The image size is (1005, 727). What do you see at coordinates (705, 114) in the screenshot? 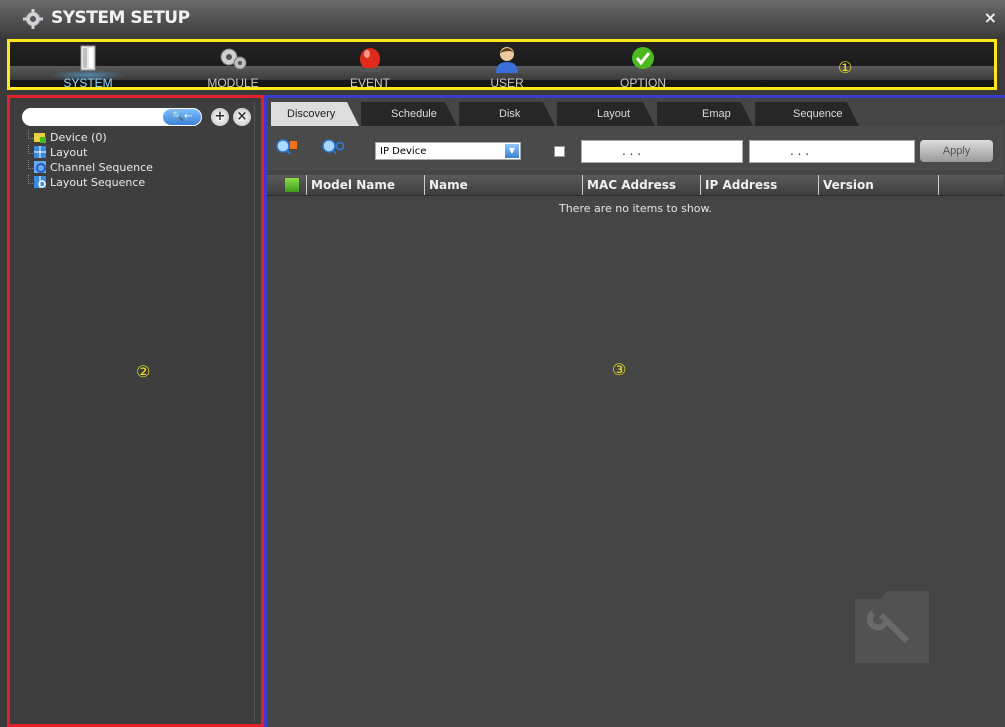
I see `tab-emap: Emap` at bounding box center [705, 114].